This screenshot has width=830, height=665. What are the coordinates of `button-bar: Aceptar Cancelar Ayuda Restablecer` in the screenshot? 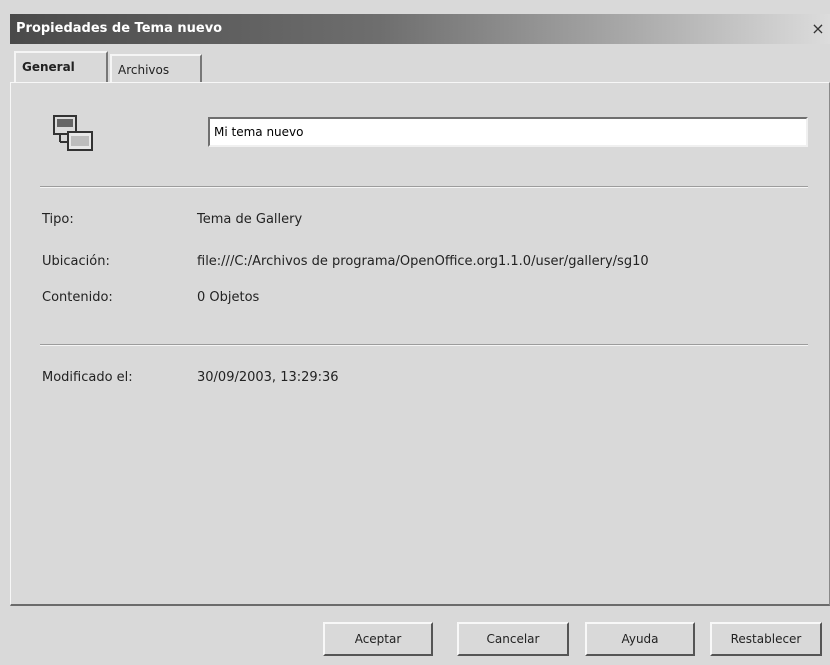 It's located at (420, 636).